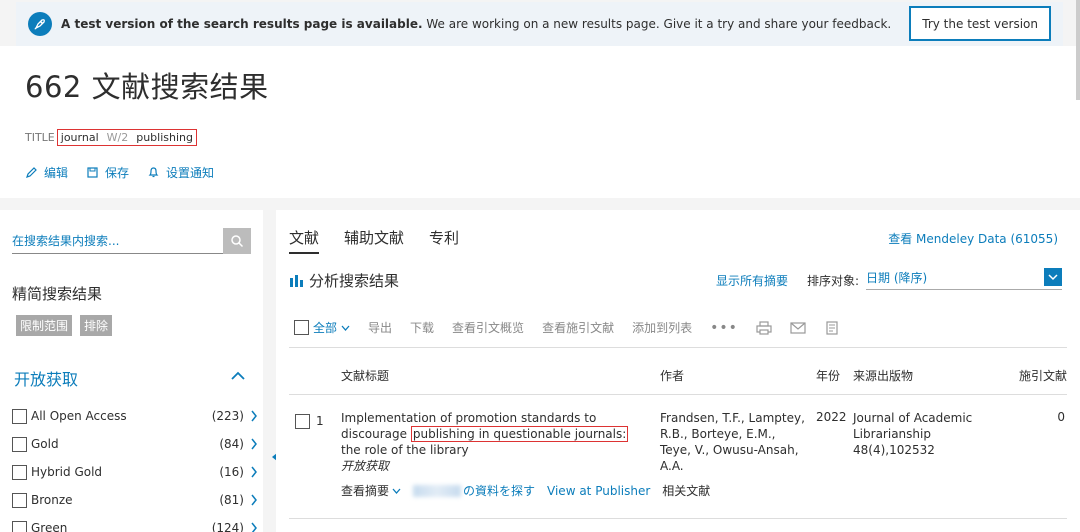 Image resolution: width=1080 pixels, height=532 pixels. I want to click on sort-select: 日期 (降序), so click(964, 277).